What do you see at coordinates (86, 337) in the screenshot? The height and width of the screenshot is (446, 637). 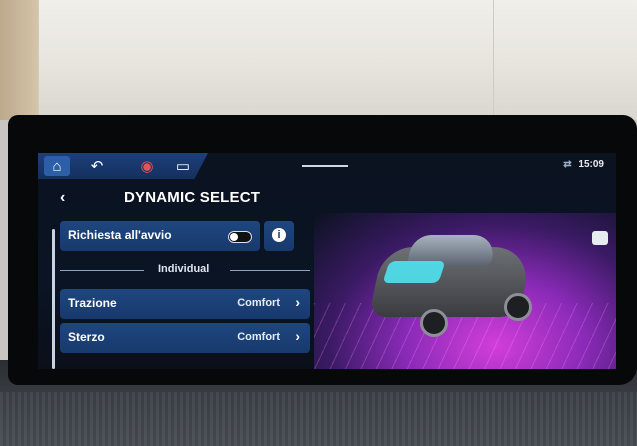 I see `steering-label: Sterzo` at bounding box center [86, 337].